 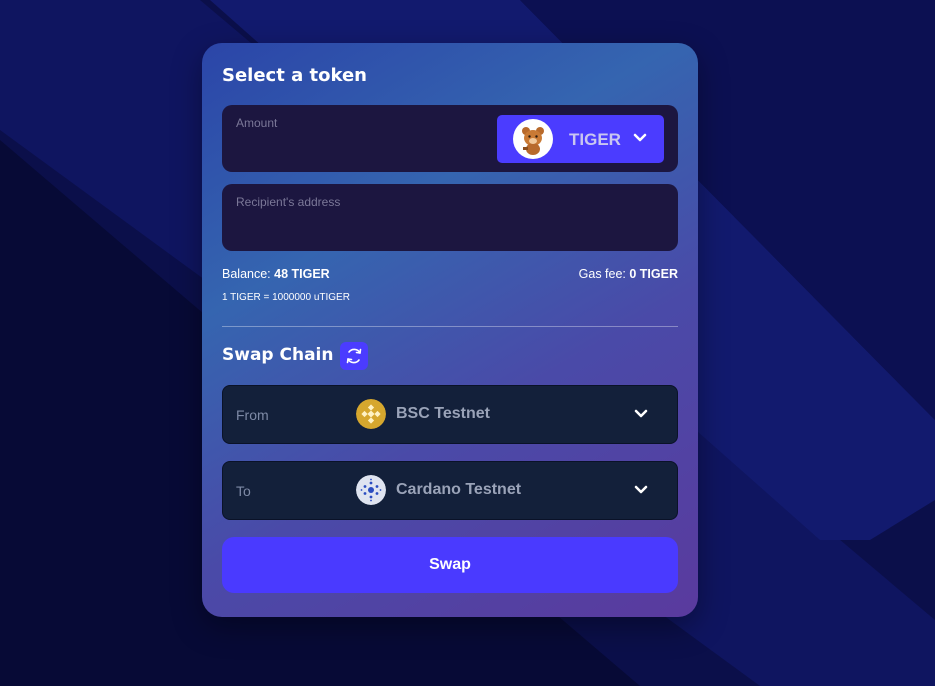 What do you see at coordinates (602, 274) in the screenshot?
I see `gas-fee-label: Gas fee:` at bounding box center [602, 274].